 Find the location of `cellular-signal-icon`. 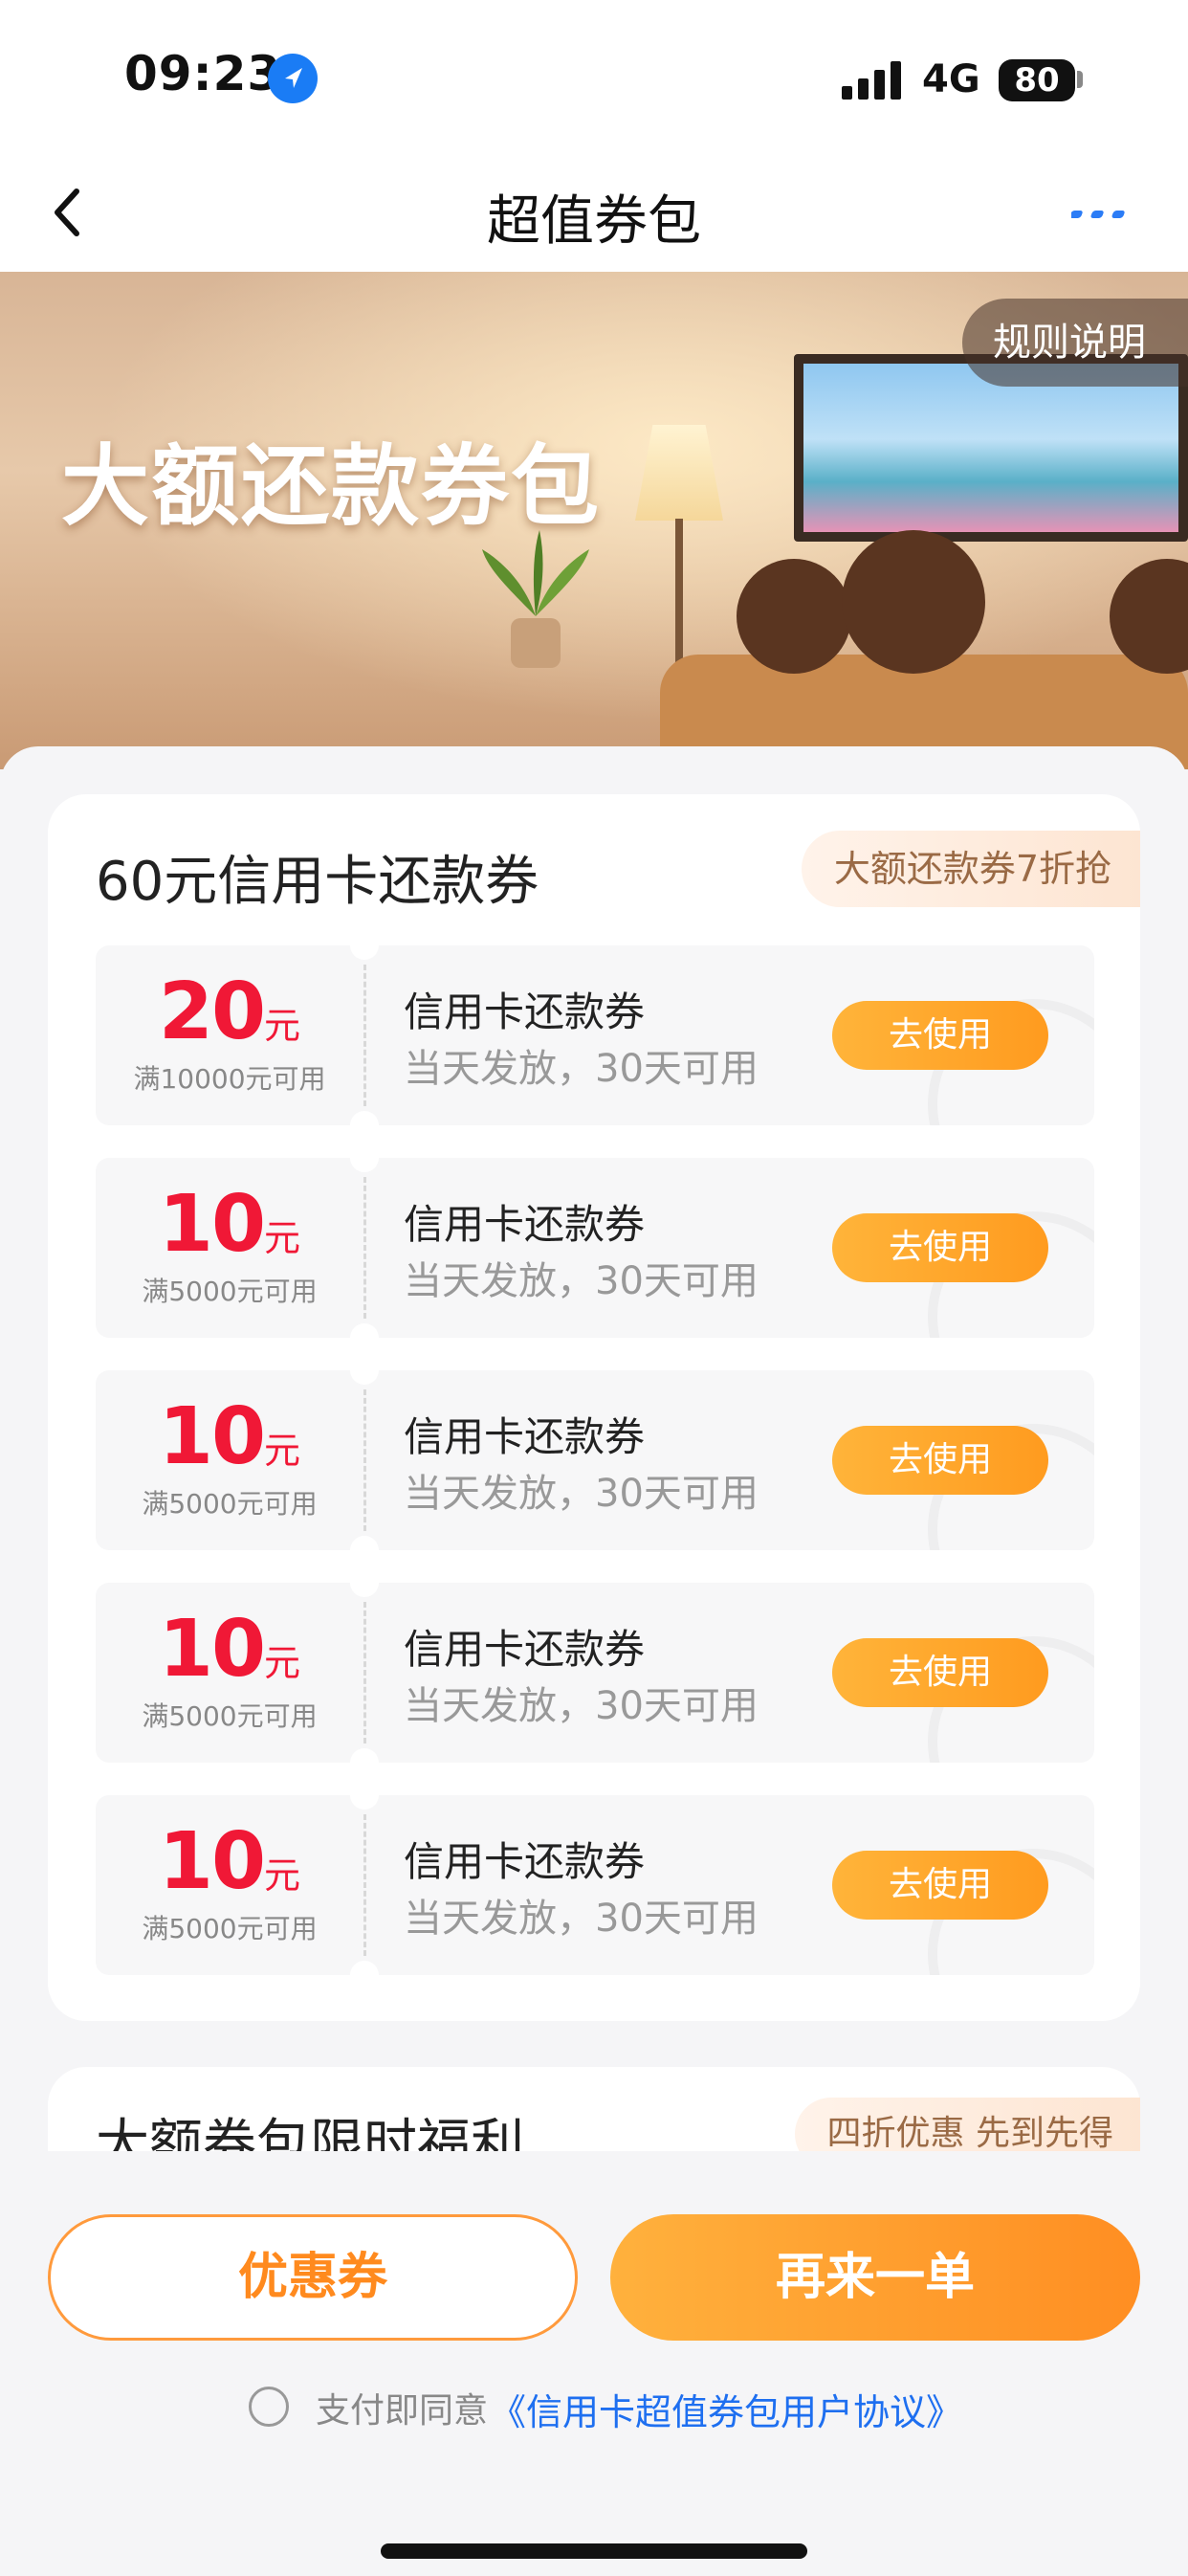

cellular-signal-icon is located at coordinates (871, 80).